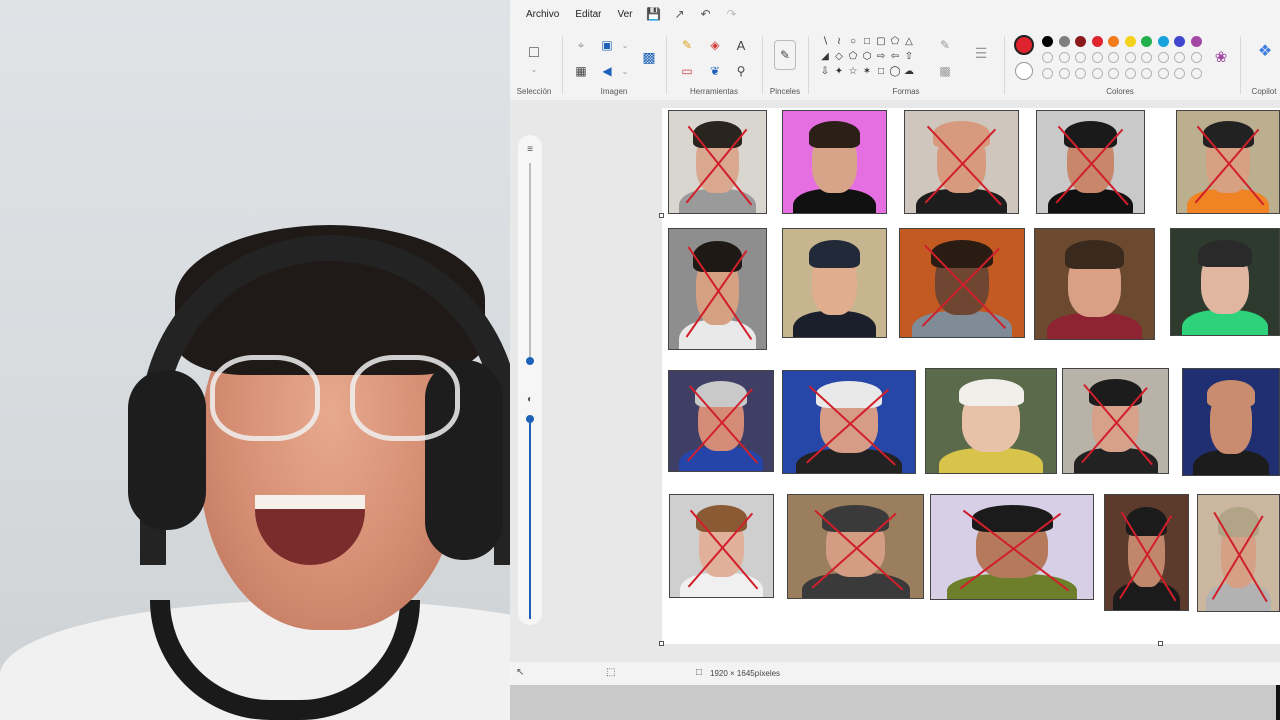 The width and height of the screenshot is (1280, 720). What do you see at coordinates (530, 263) in the screenshot?
I see `size-slider-track` at bounding box center [530, 263].